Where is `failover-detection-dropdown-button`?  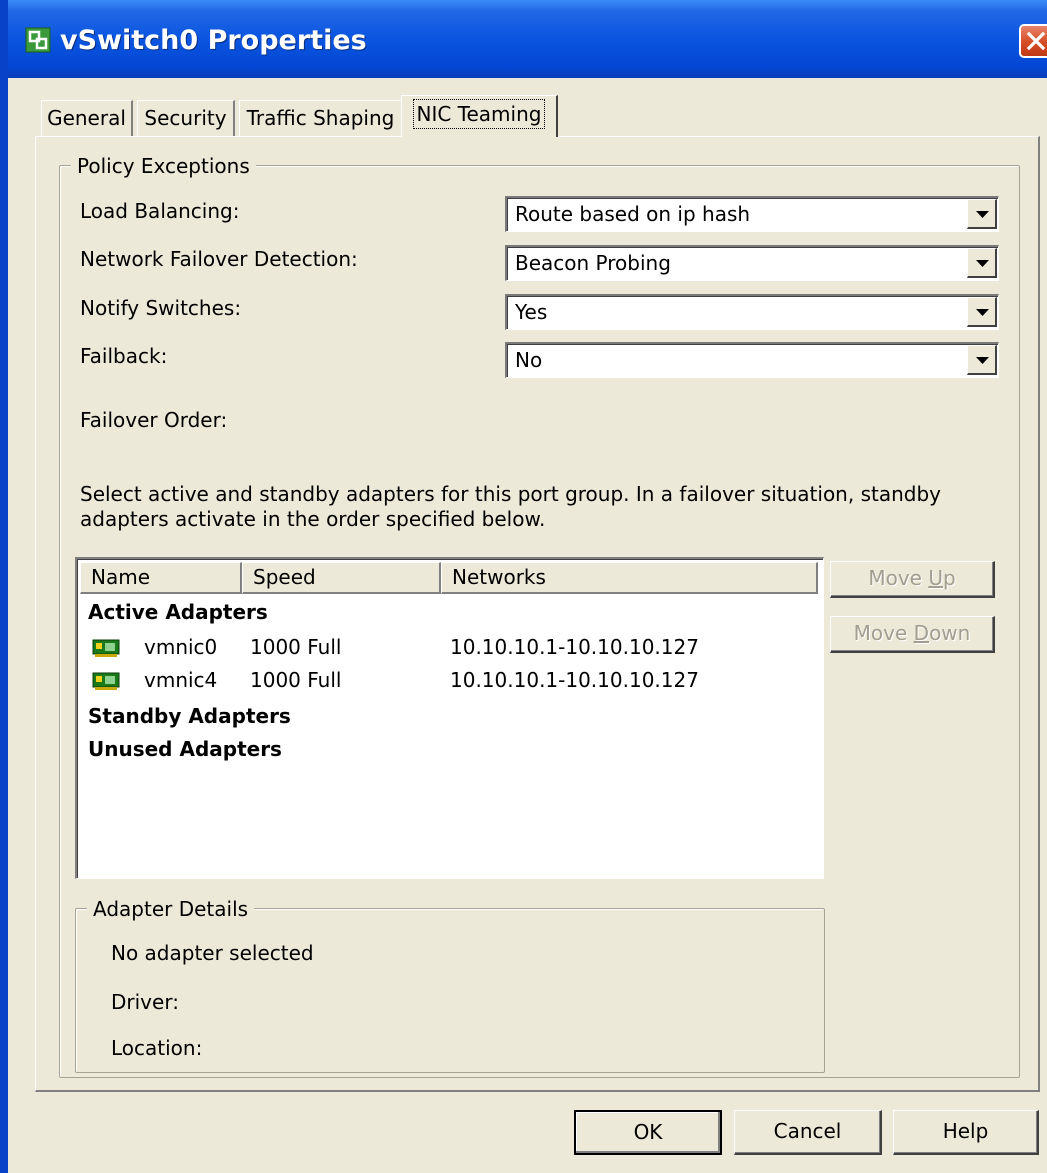 failover-detection-dropdown-button is located at coordinates (982, 263).